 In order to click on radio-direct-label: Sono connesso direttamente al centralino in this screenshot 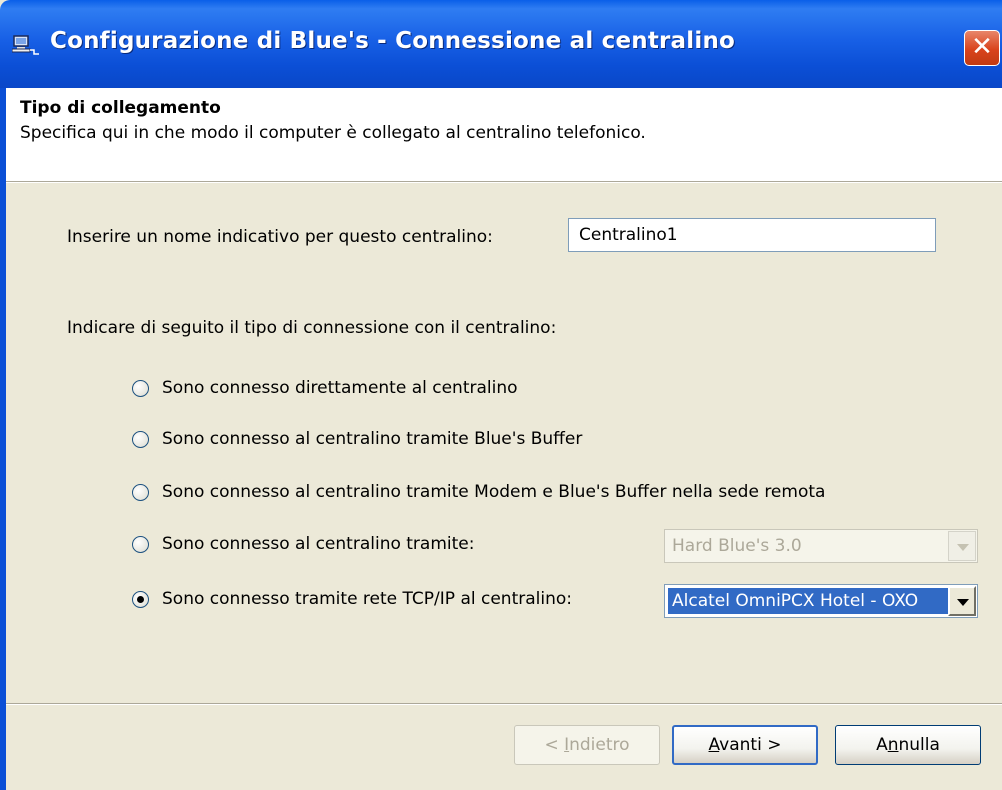, I will do `click(340, 388)`.